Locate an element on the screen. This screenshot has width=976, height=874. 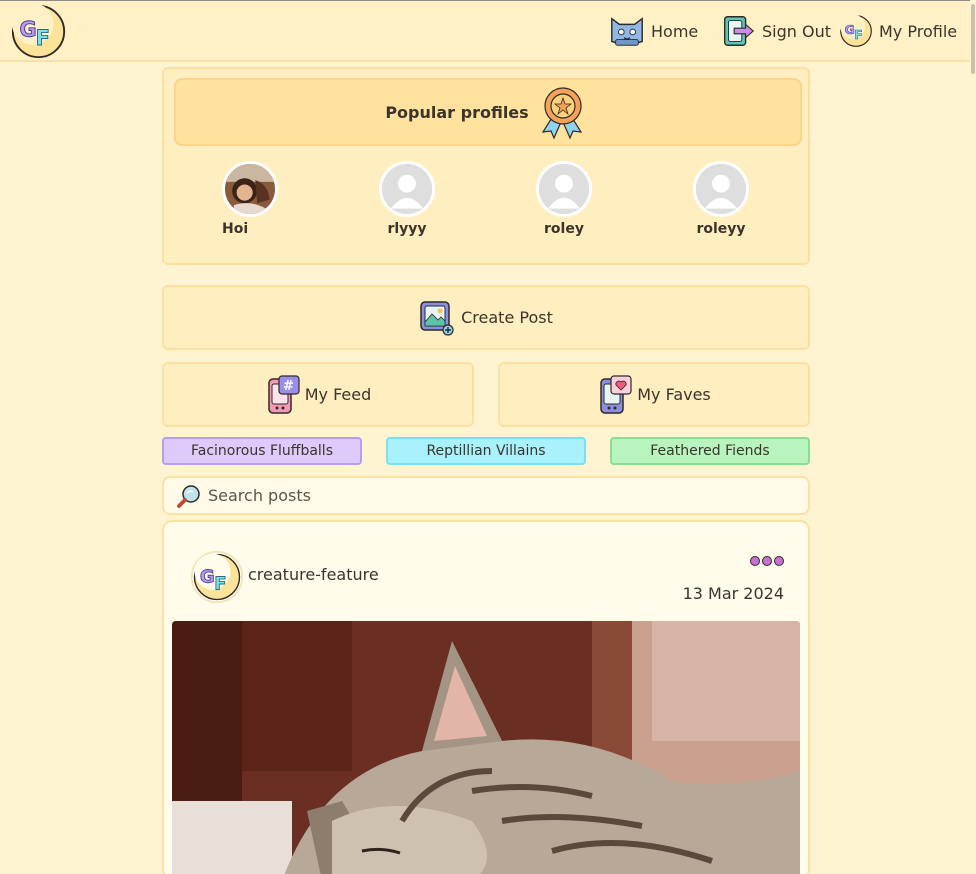
popular-profiles-header: Popular profiles is located at coordinates (488, 112).